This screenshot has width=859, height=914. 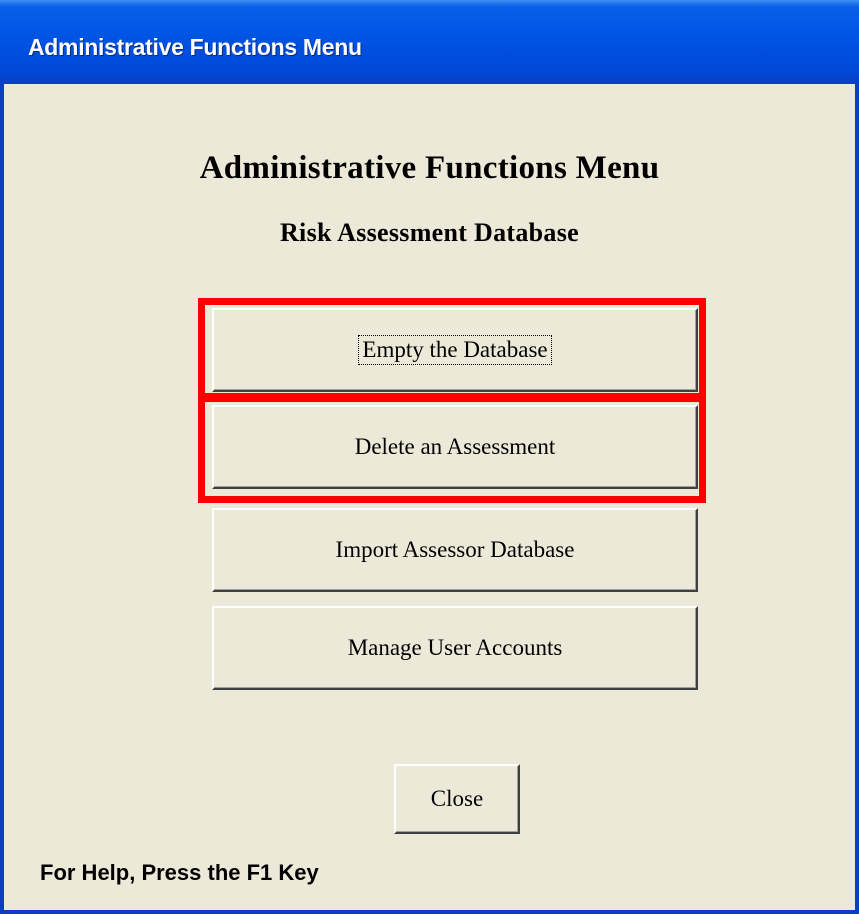 I want to click on import-assessor-database-label: Import Assessor Database, so click(x=455, y=549).